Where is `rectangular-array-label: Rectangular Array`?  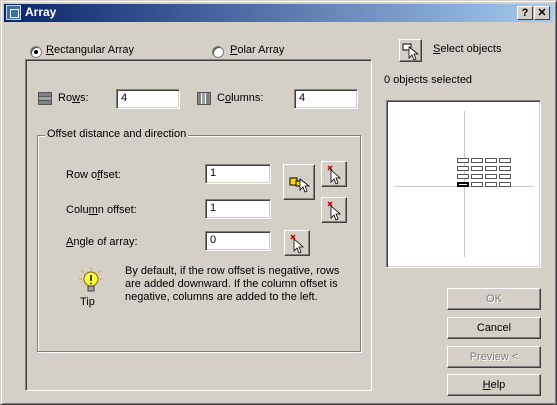
rectangular-array-label: Rectangular Array is located at coordinates (90, 50).